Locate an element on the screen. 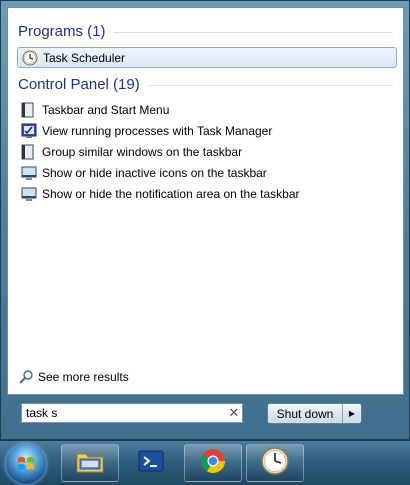 This screenshot has height=485, width=410. result-label: Task Scheduler is located at coordinates (84, 57).